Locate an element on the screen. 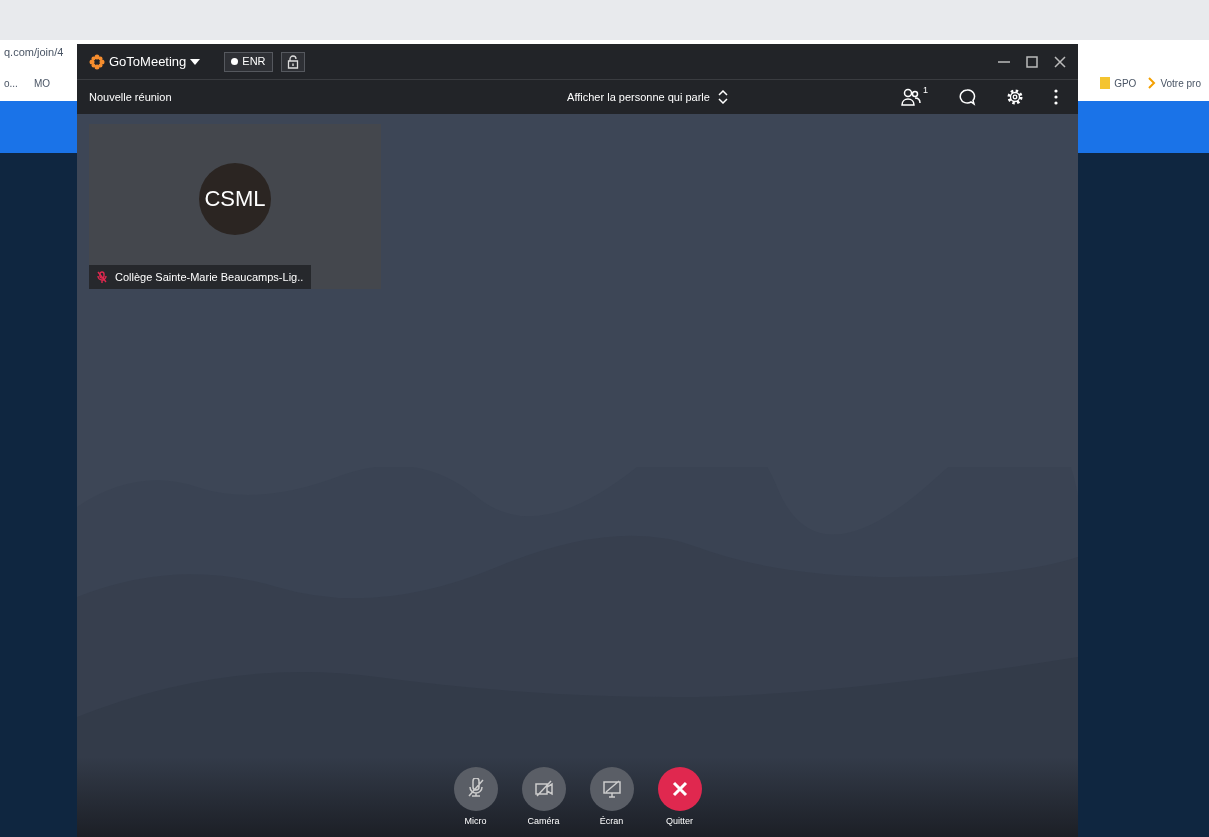 The image size is (1209, 837). control-label: Quitter is located at coordinates (679, 821).